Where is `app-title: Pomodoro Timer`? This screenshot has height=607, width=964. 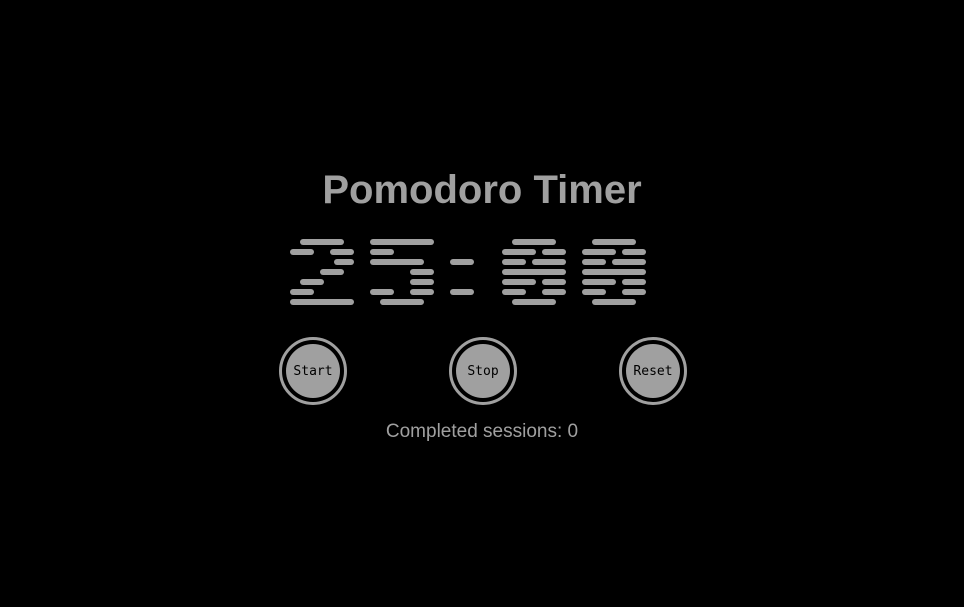 app-title: Pomodoro Timer is located at coordinates (482, 190).